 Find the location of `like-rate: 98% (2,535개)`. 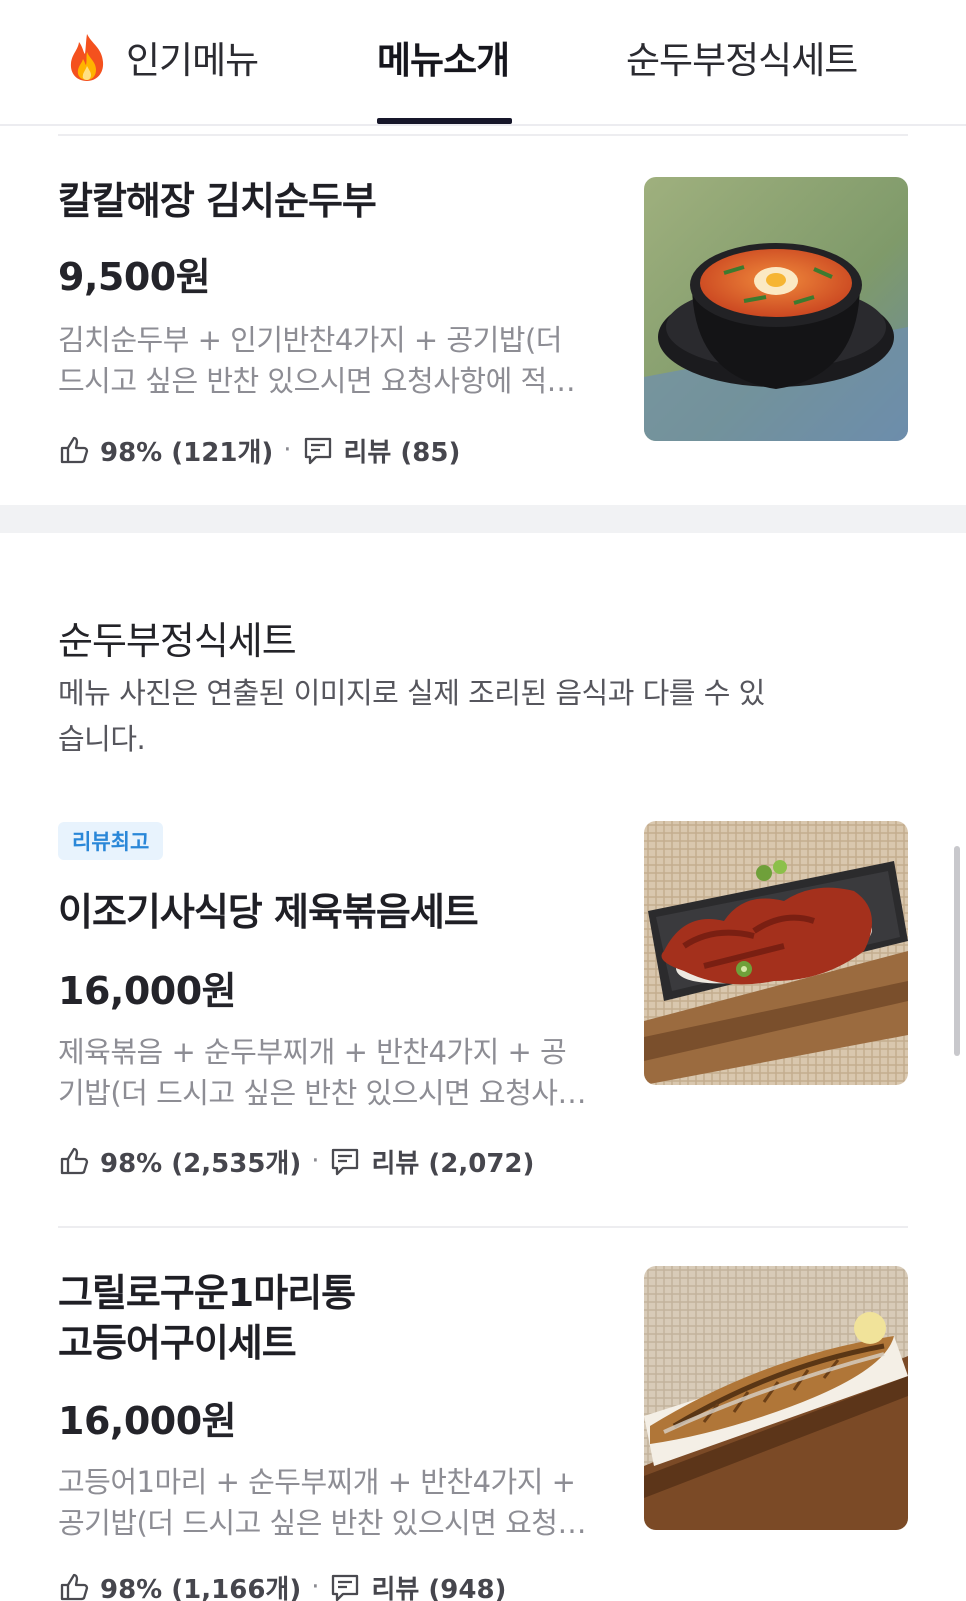

like-rate: 98% (2,535개) is located at coordinates (201, 1163).